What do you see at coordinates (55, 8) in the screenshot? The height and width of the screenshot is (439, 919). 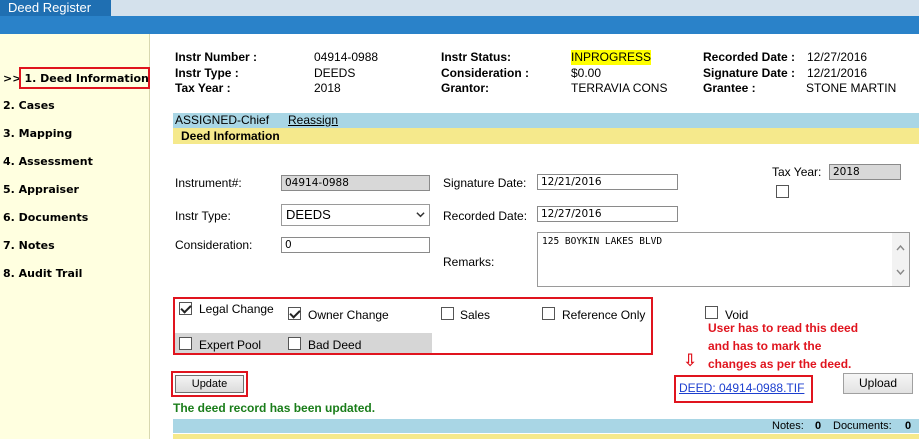 I see `window-tab-title: Deed Register` at bounding box center [55, 8].